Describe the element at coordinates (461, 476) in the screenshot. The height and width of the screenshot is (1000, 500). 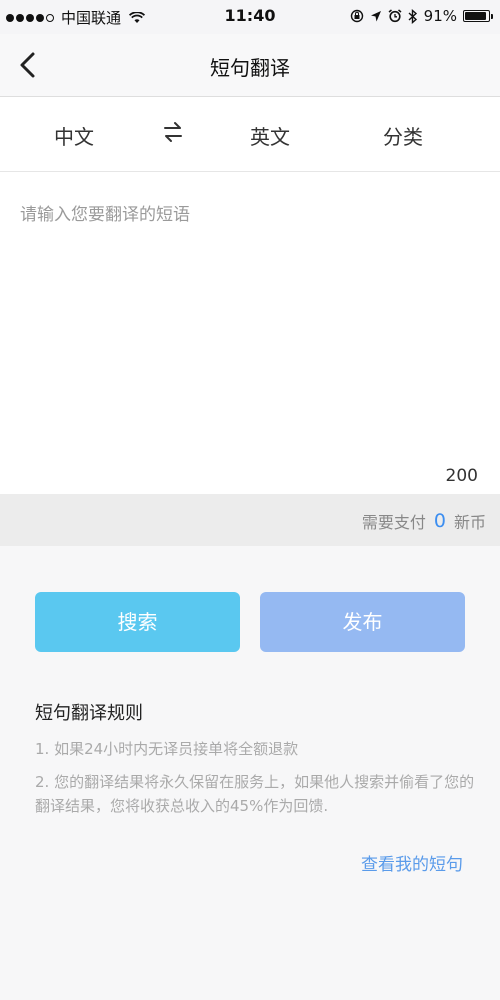
I see `character-limit: 200` at that location.